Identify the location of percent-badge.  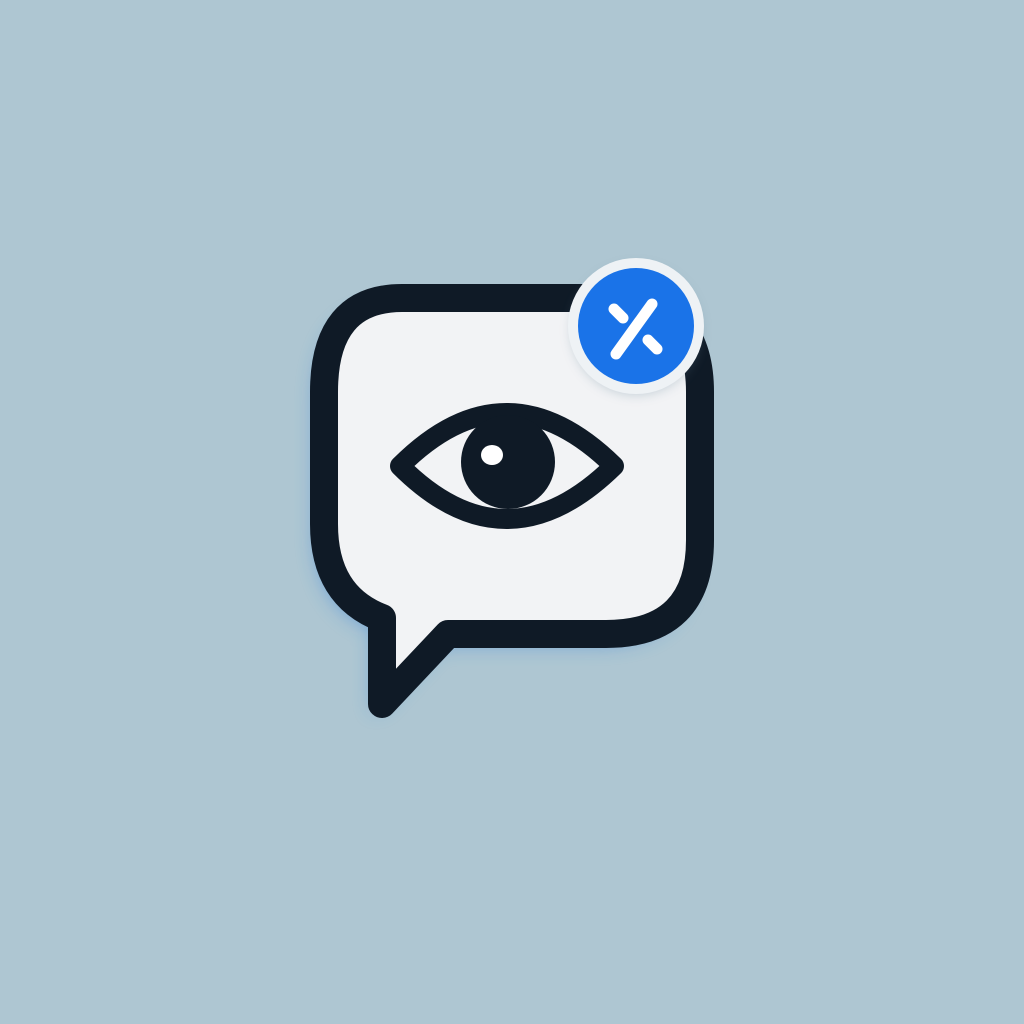
(636, 326).